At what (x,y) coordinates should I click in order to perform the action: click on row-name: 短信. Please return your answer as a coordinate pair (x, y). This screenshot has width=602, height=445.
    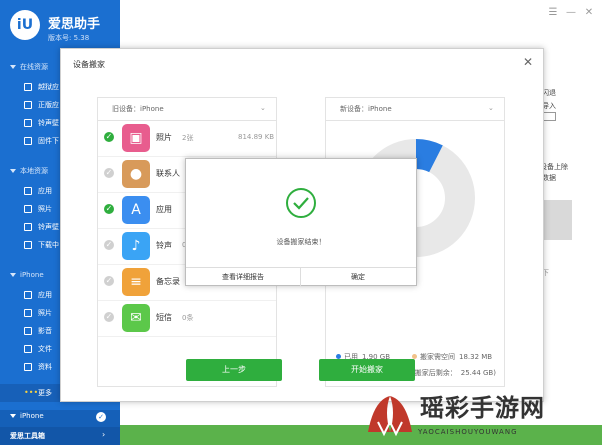
    Looking at the image, I should click on (164, 317).